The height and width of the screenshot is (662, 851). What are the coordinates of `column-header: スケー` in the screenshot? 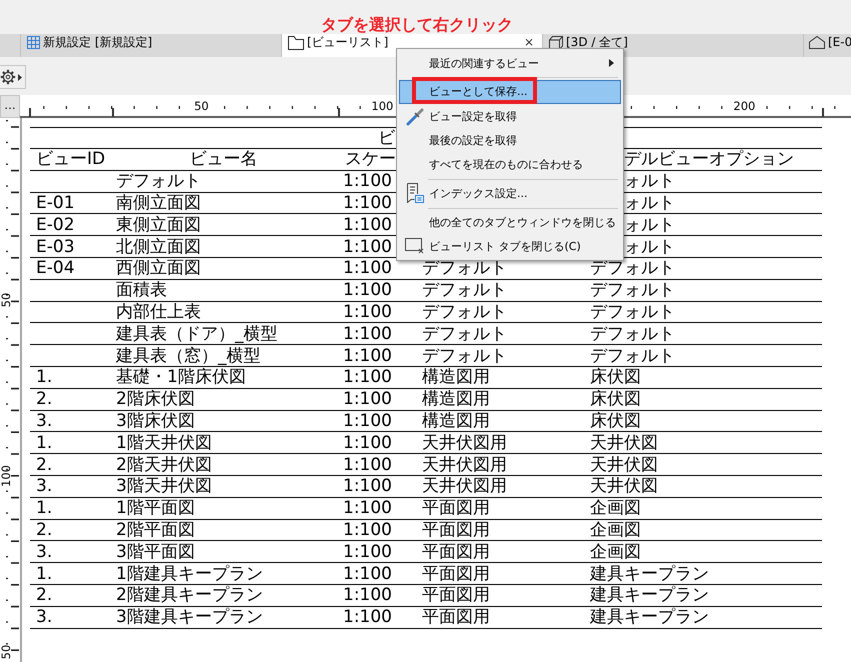 It's located at (370, 159).